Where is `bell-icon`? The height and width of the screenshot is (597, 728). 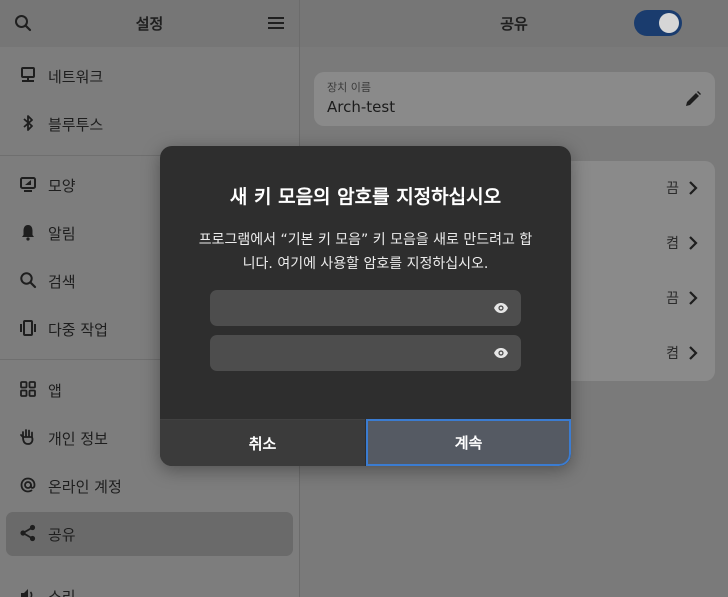 bell-icon is located at coordinates (28, 233).